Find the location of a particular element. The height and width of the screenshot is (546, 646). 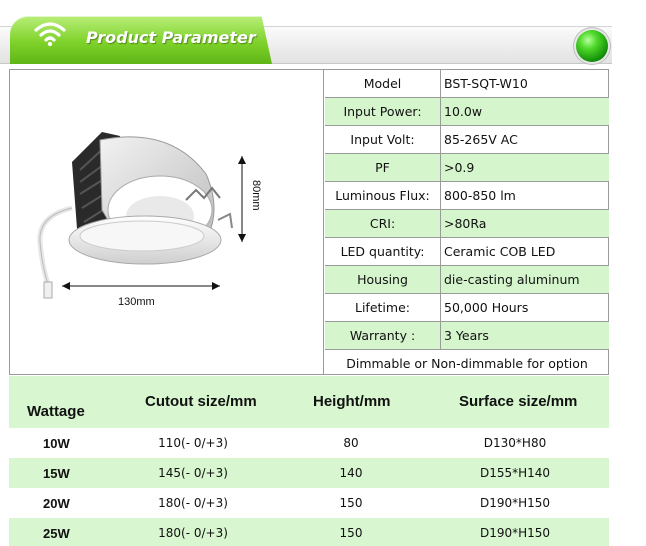

spec-label: Model is located at coordinates (383, 83).